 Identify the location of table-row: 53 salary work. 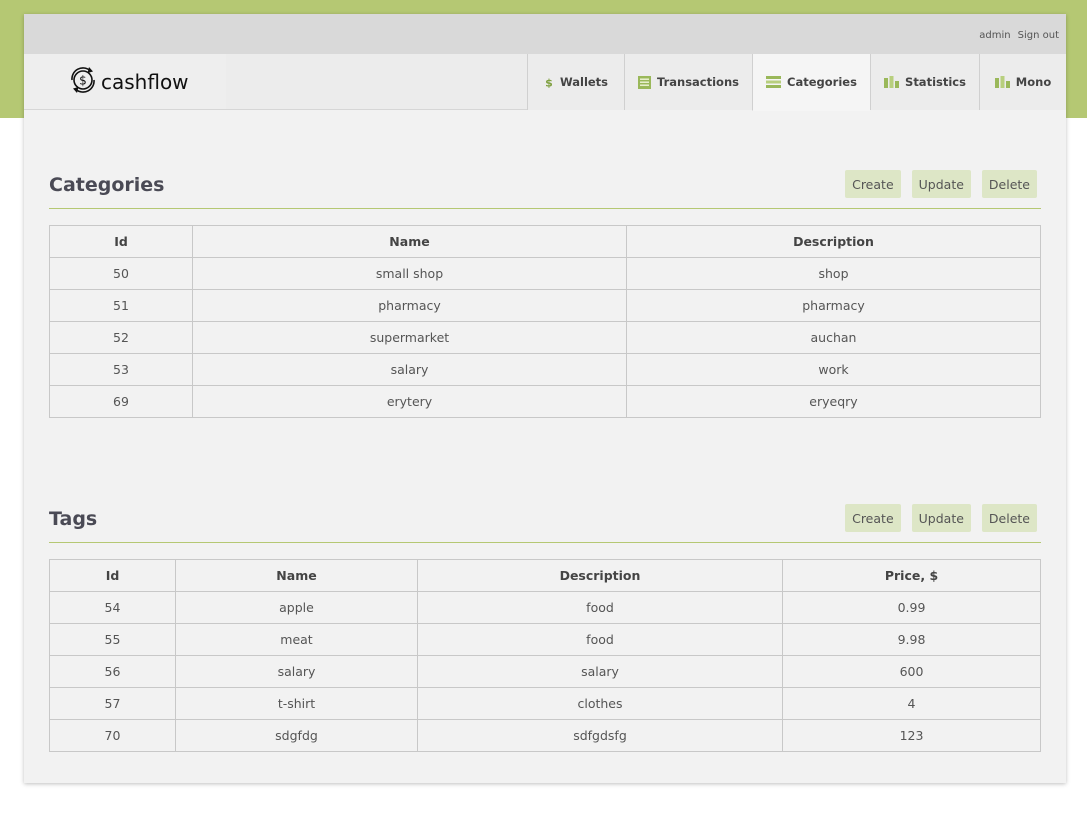
(545, 369).